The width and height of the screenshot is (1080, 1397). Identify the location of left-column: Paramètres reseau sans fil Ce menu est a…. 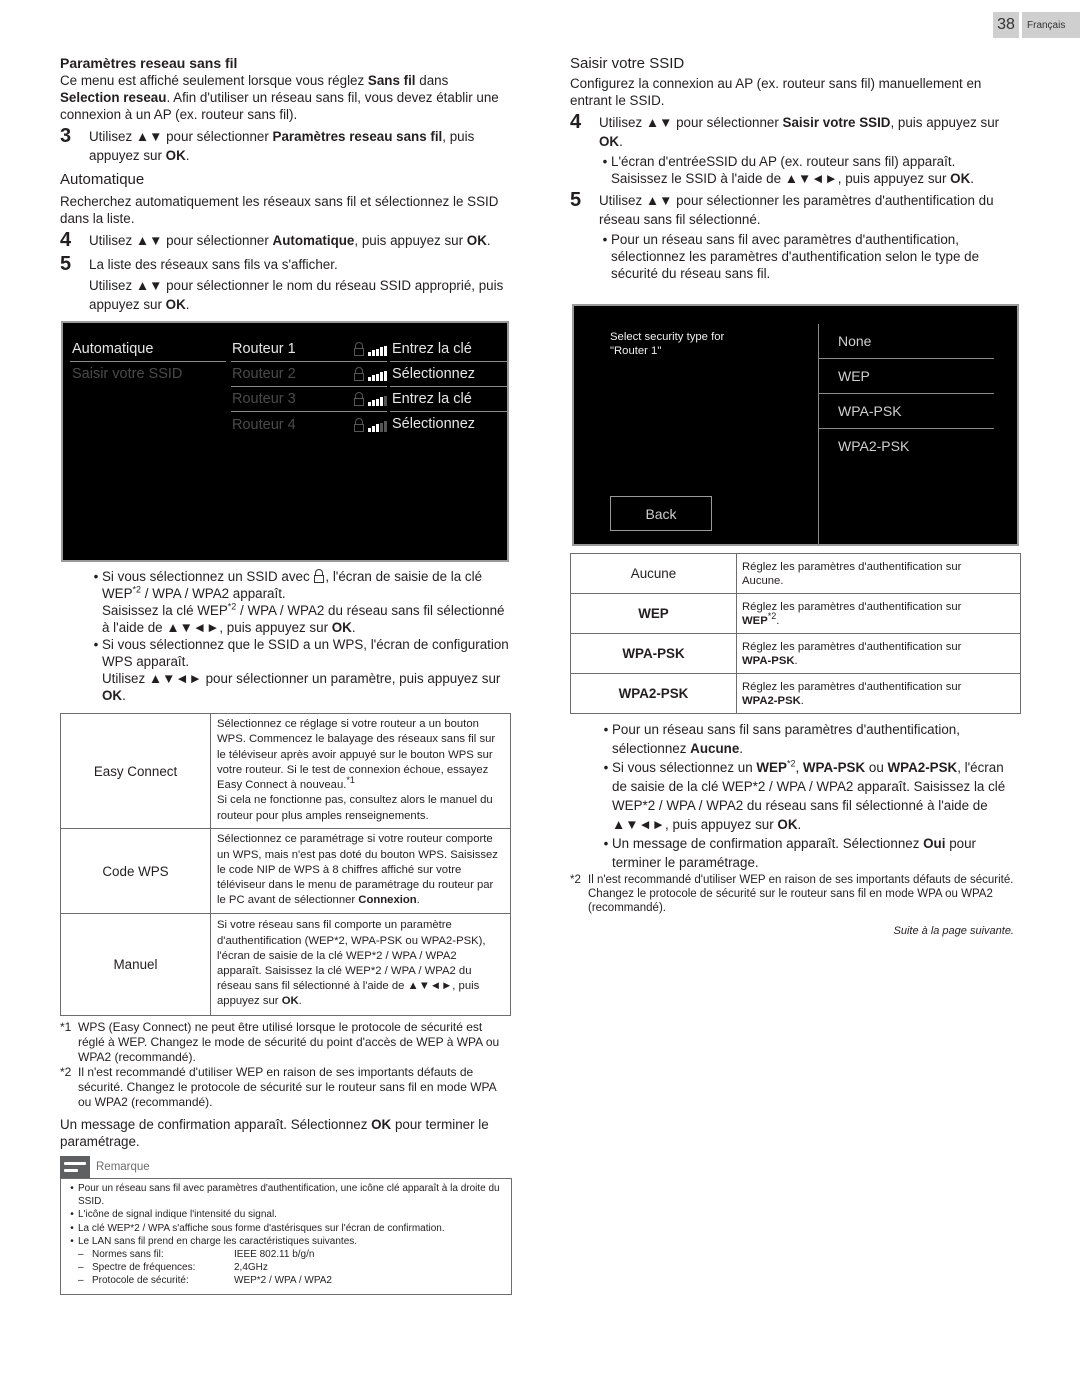
(285, 184).